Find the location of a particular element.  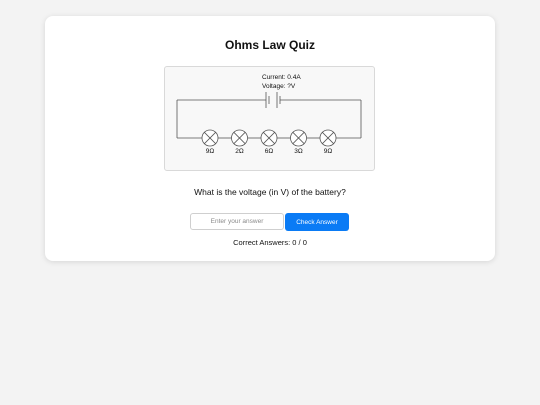

voltage-label: Voltage: ?V is located at coordinates (279, 86).